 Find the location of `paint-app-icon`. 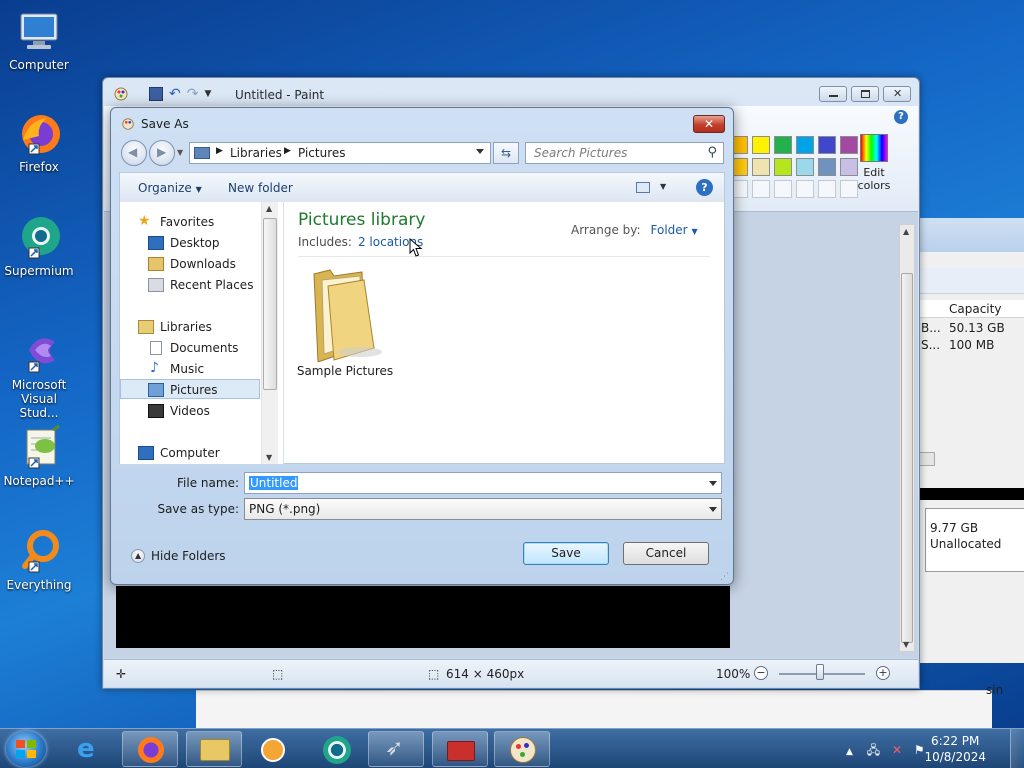

paint-app-icon is located at coordinates (121, 94).